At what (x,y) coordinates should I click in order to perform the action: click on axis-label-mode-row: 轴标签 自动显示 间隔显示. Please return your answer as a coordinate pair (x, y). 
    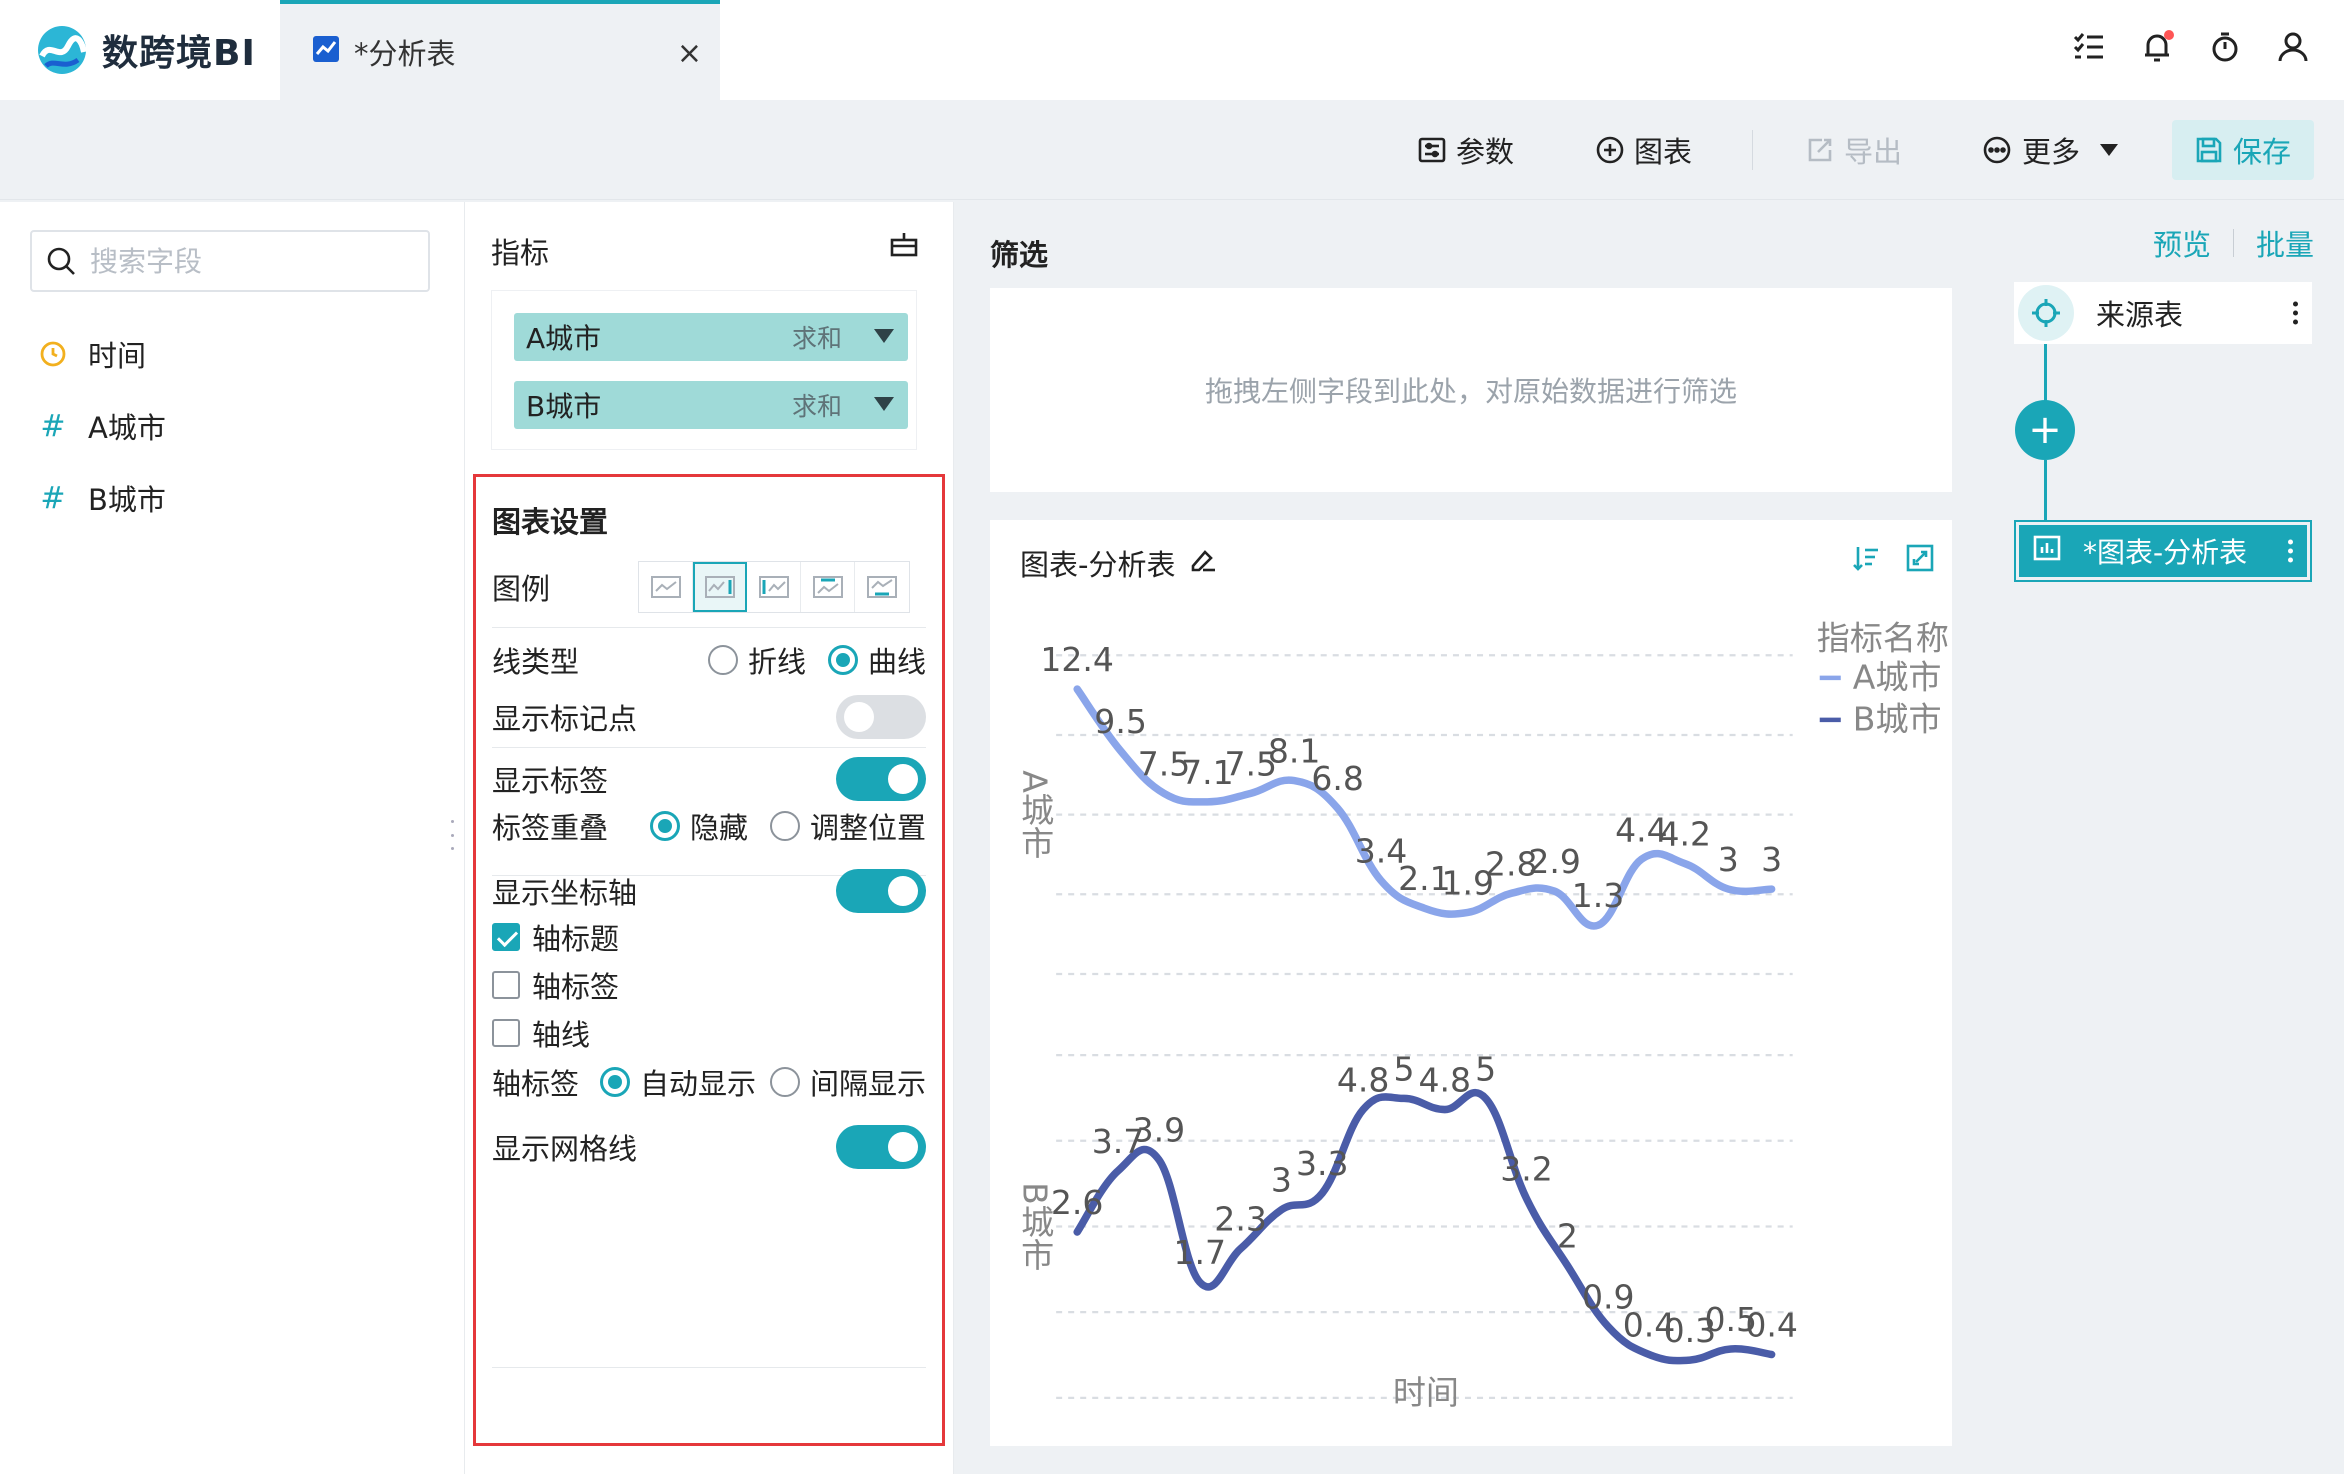
    Looking at the image, I should click on (709, 1082).